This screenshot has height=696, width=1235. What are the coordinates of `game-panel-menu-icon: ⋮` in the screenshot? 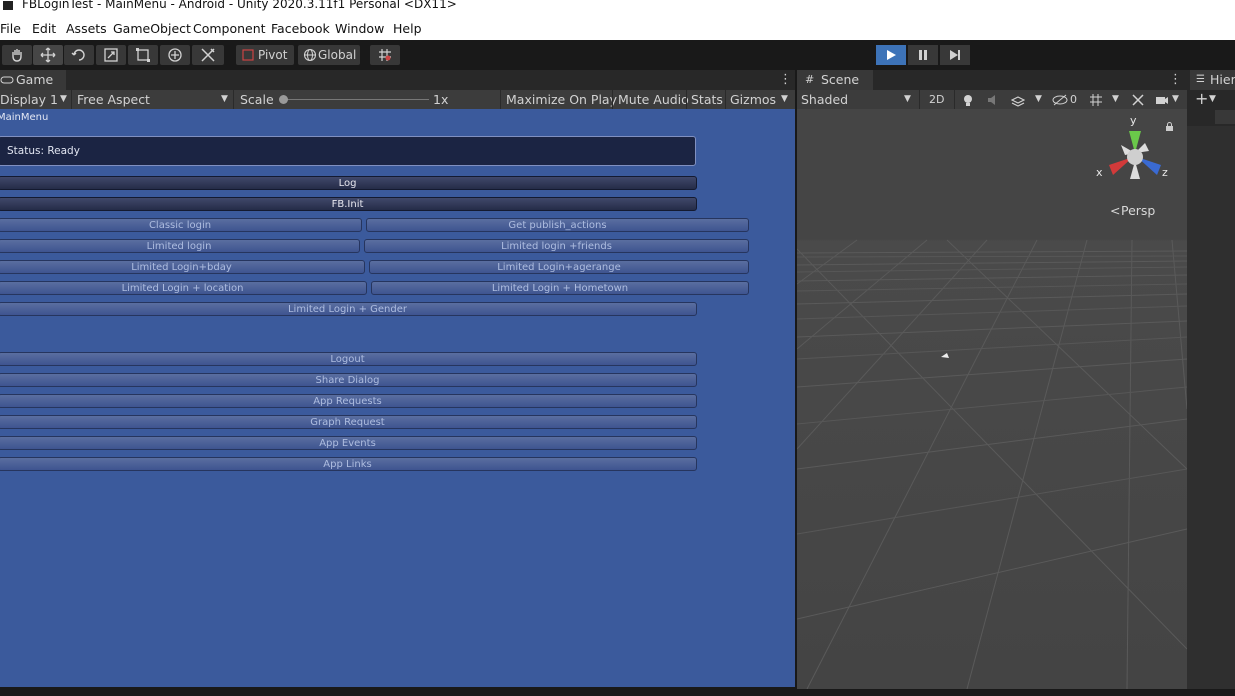 It's located at (785, 79).